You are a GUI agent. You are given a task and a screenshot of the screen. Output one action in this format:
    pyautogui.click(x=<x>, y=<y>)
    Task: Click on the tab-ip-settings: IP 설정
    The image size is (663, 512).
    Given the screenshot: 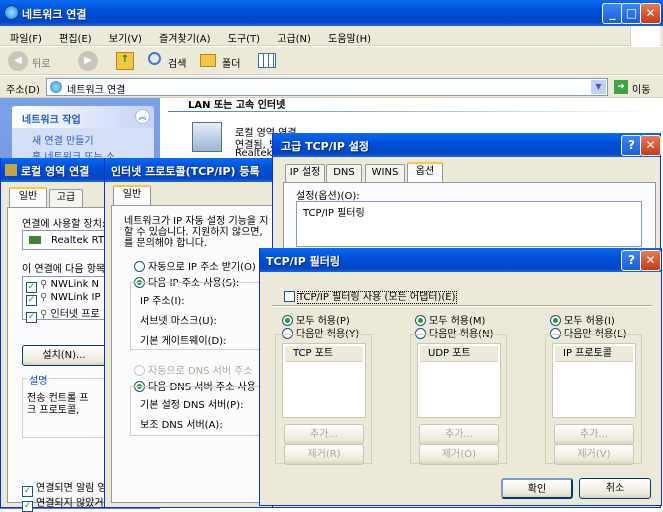 What is the action you would take?
    pyautogui.click(x=305, y=173)
    